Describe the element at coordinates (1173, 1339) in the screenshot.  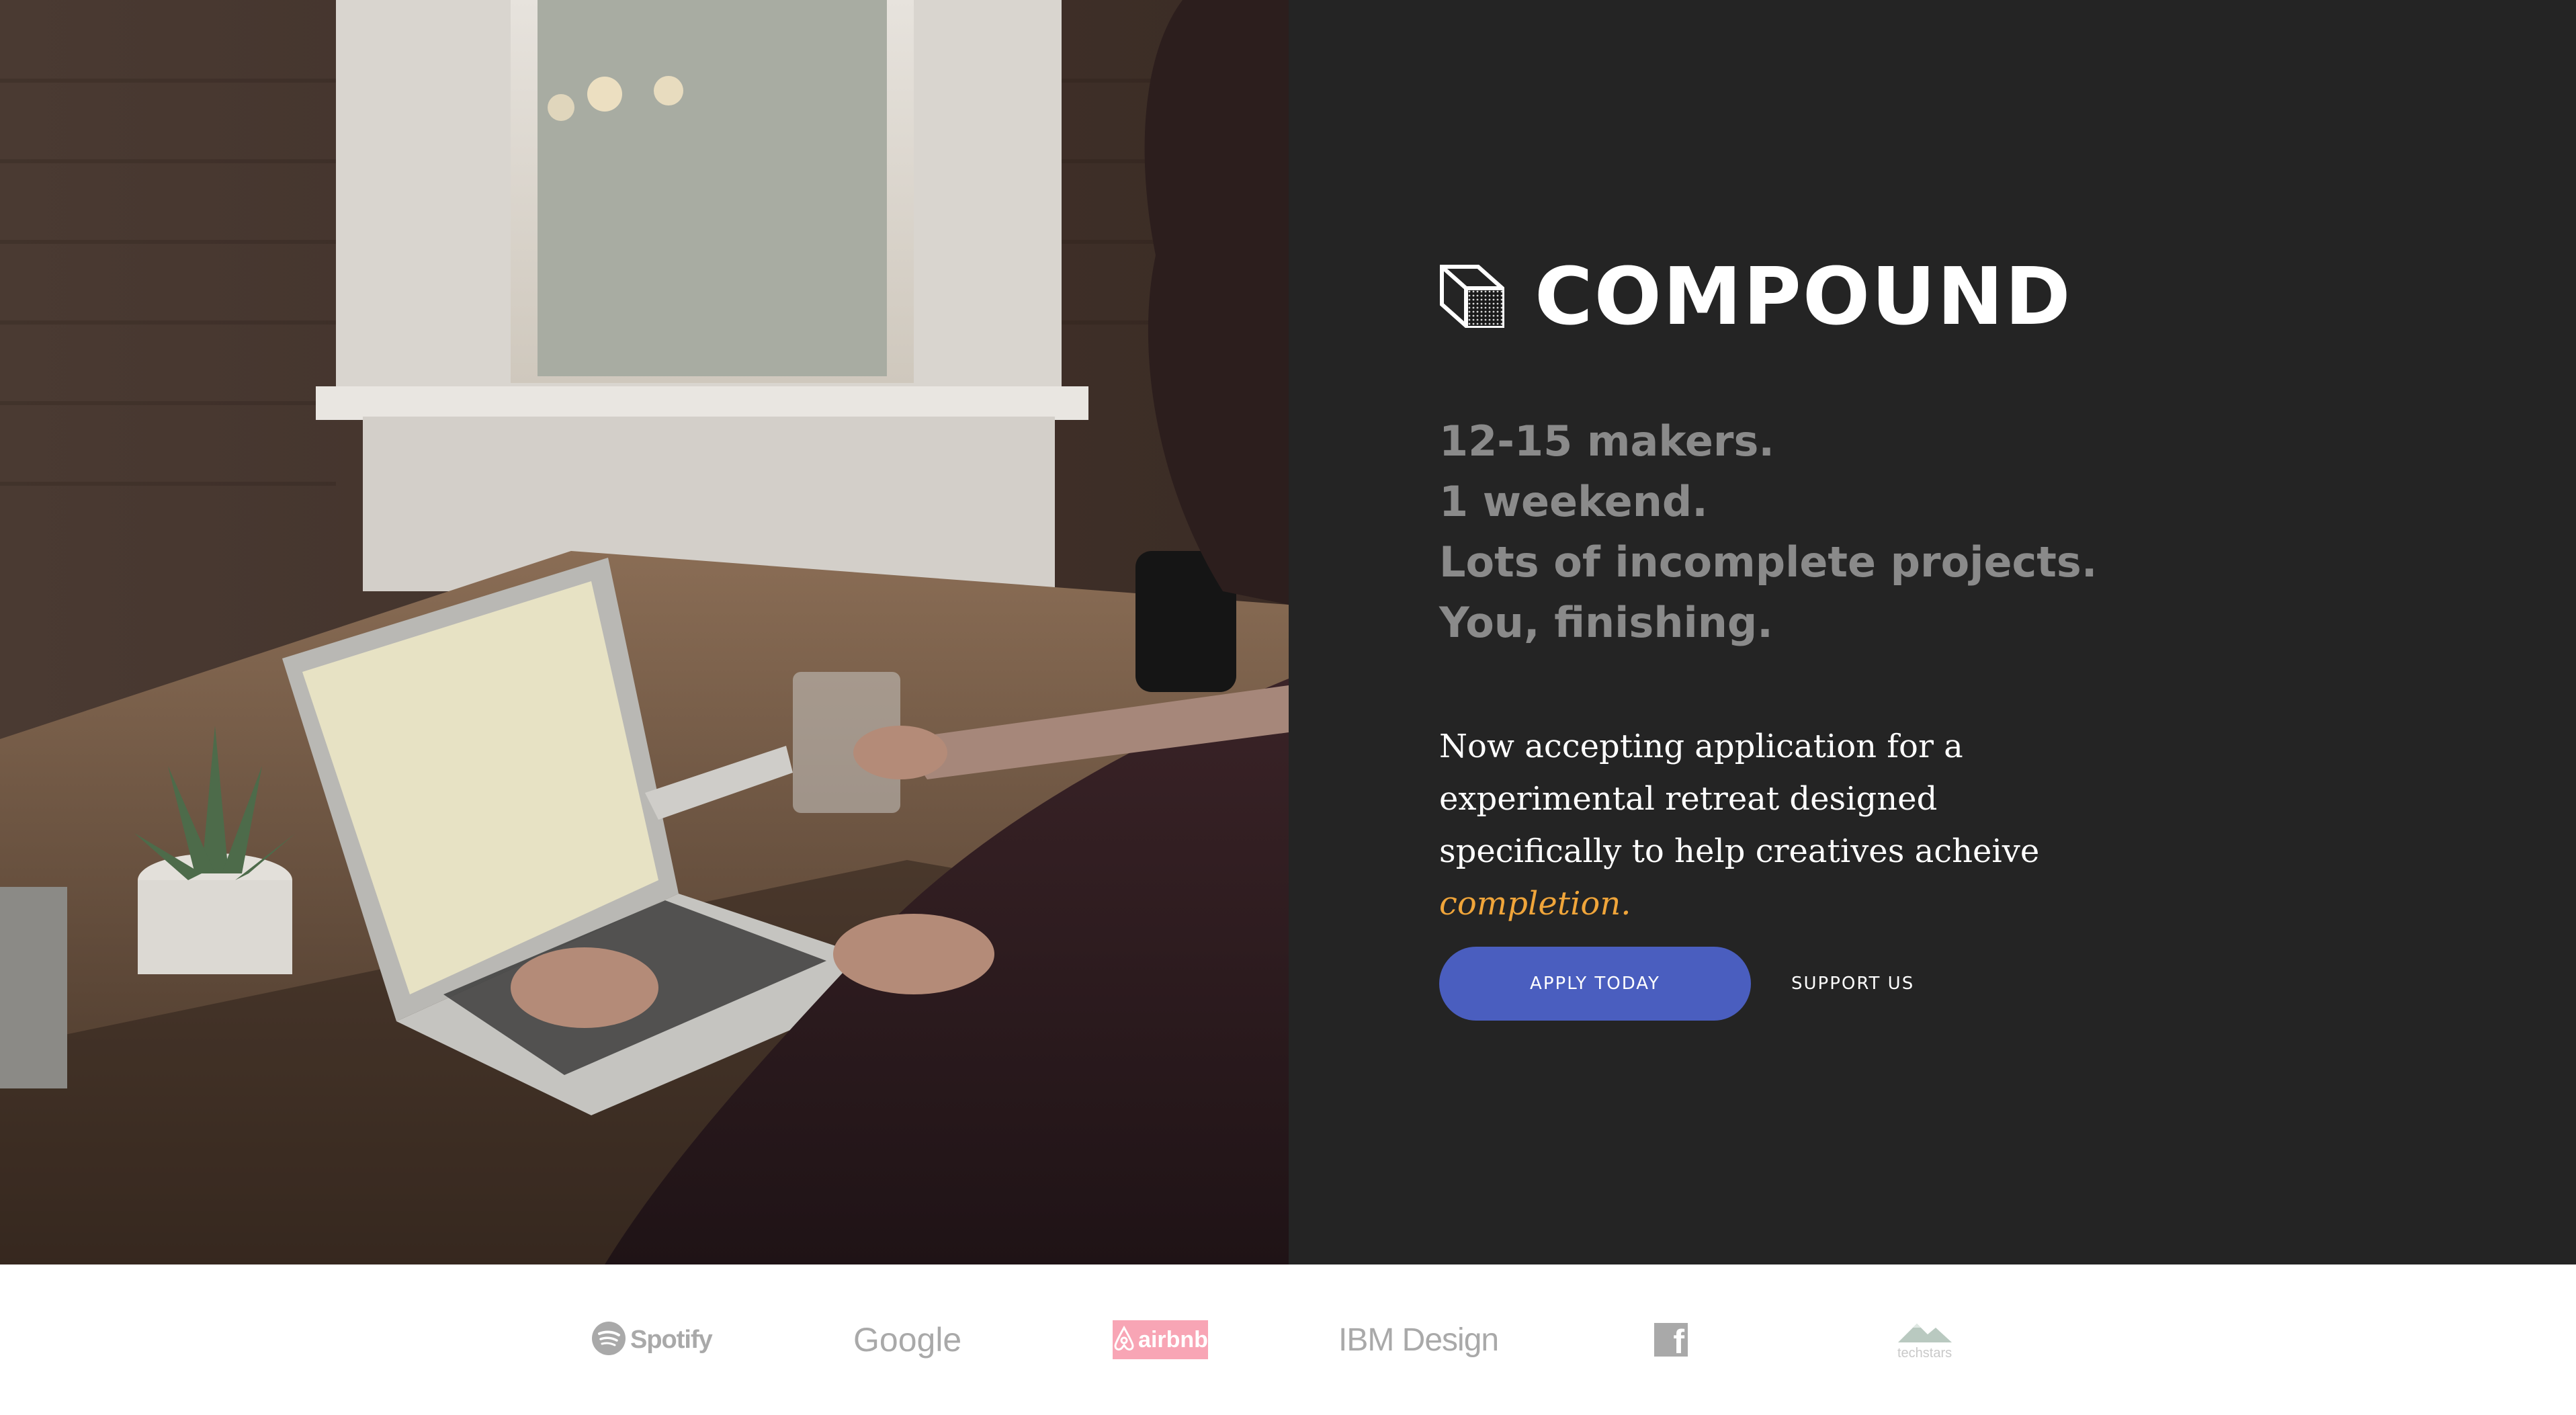
I see `airbnb-wordmark: airbnb` at that location.